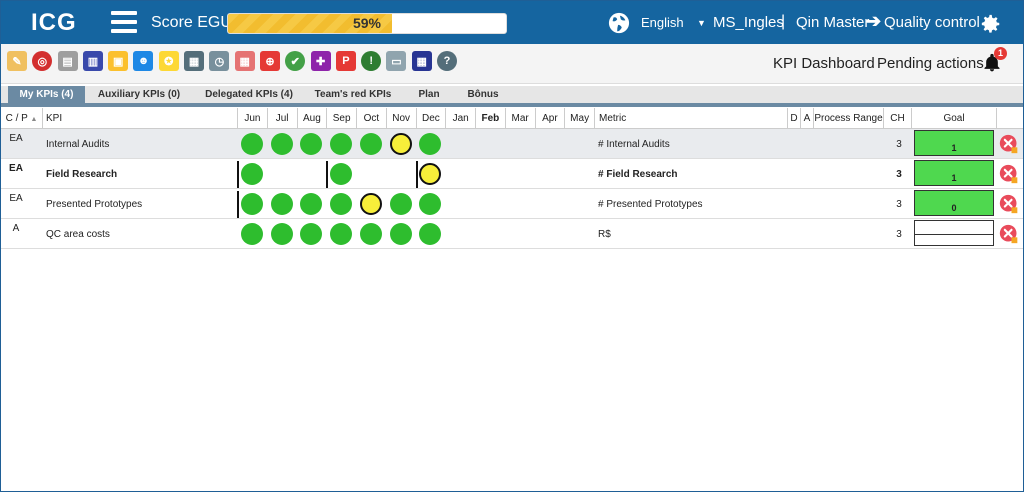 The height and width of the screenshot is (492, 1024). Describe the element at coordinates (140, 118) in the screenshot. I see `col-kpi: KPI` at that location.